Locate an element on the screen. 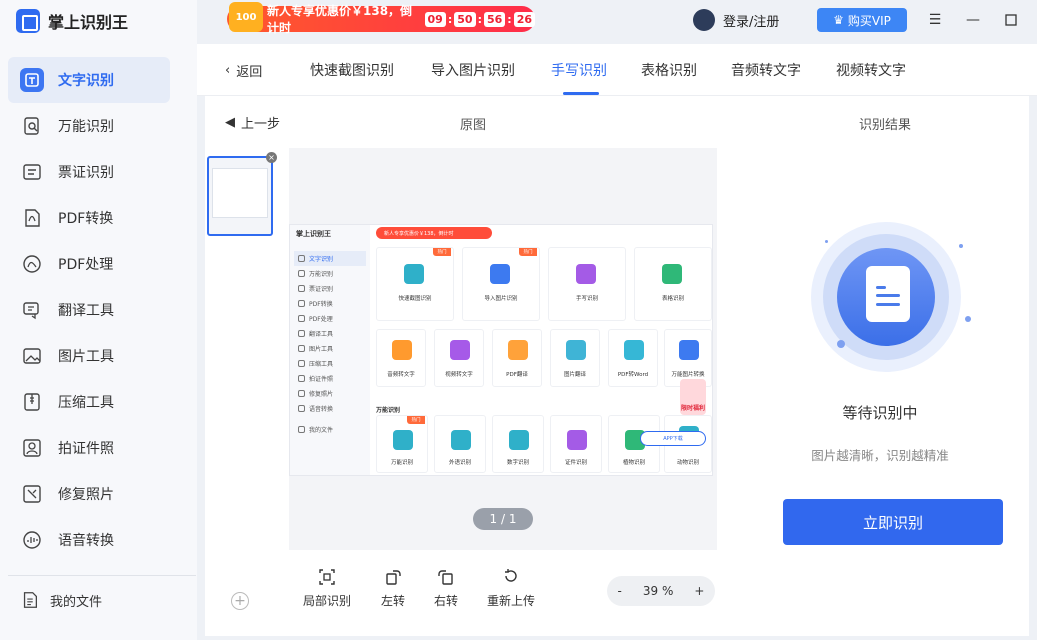  buy-vip-button: ♛ 购买VIP is located at coordinates (862, 20).